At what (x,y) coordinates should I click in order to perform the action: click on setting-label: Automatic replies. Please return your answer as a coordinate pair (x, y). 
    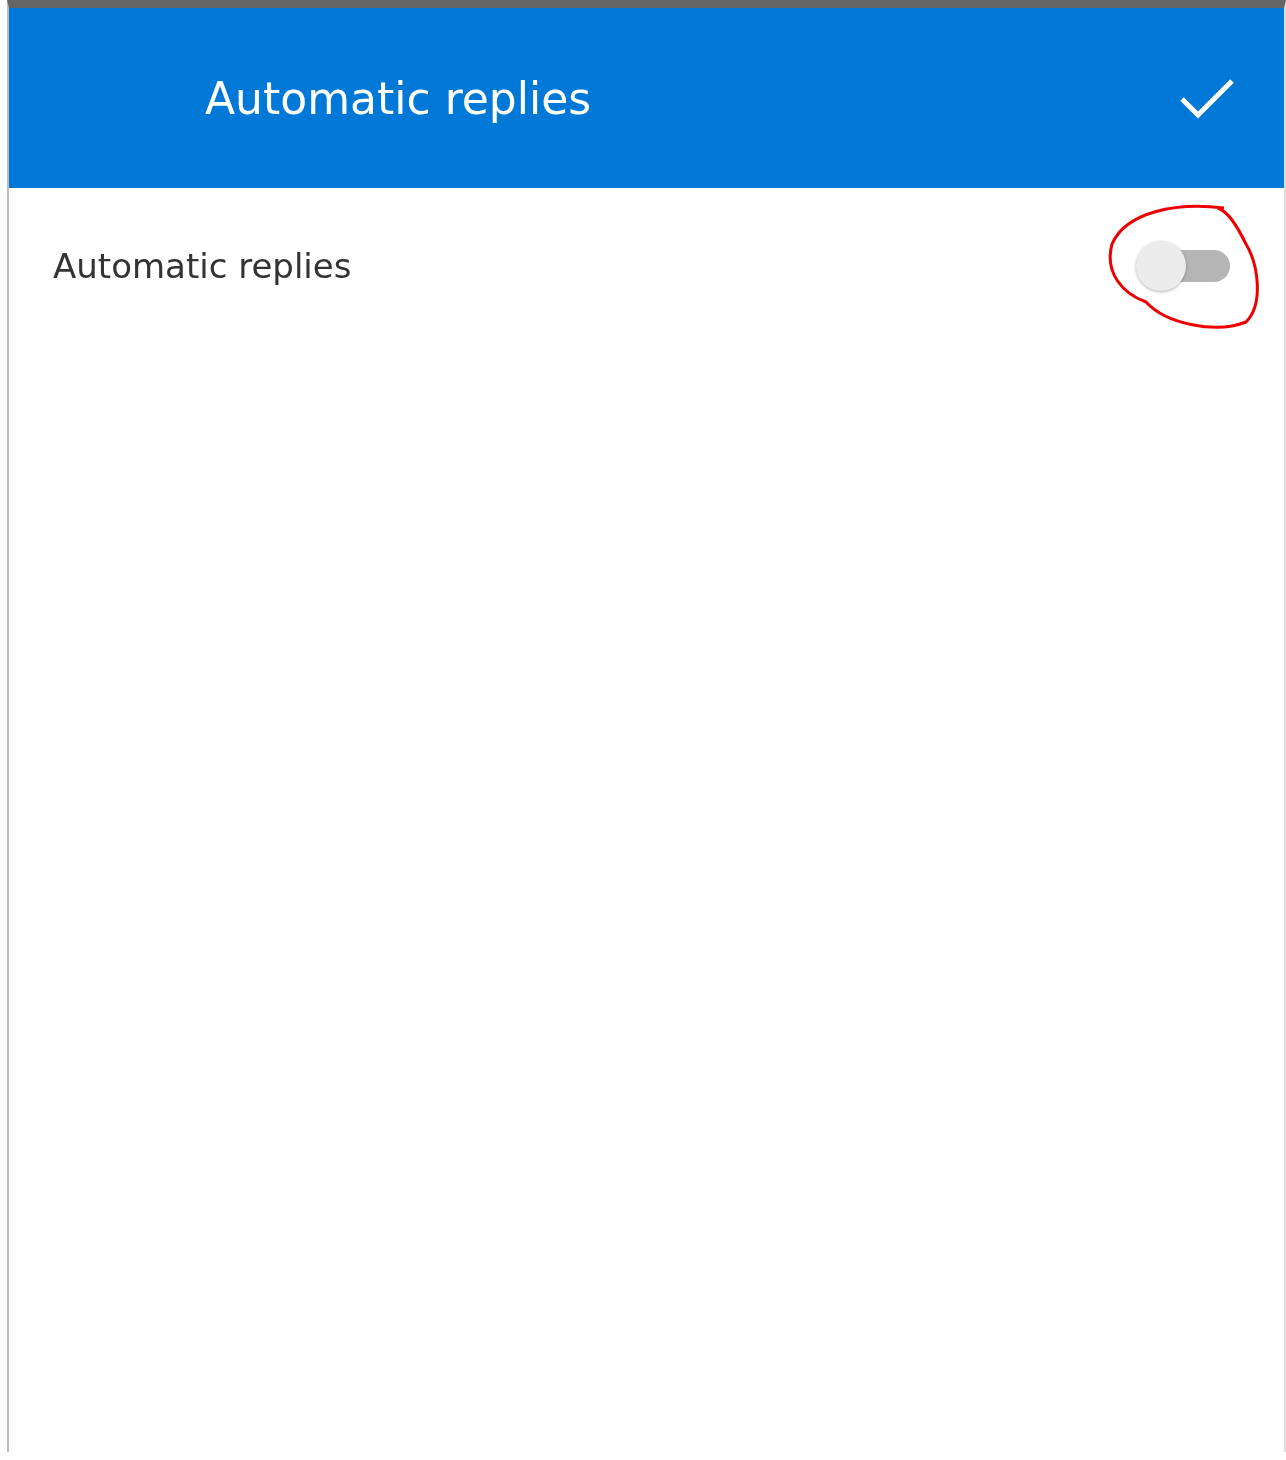
    Looking at the image, I should click on (203, 266).